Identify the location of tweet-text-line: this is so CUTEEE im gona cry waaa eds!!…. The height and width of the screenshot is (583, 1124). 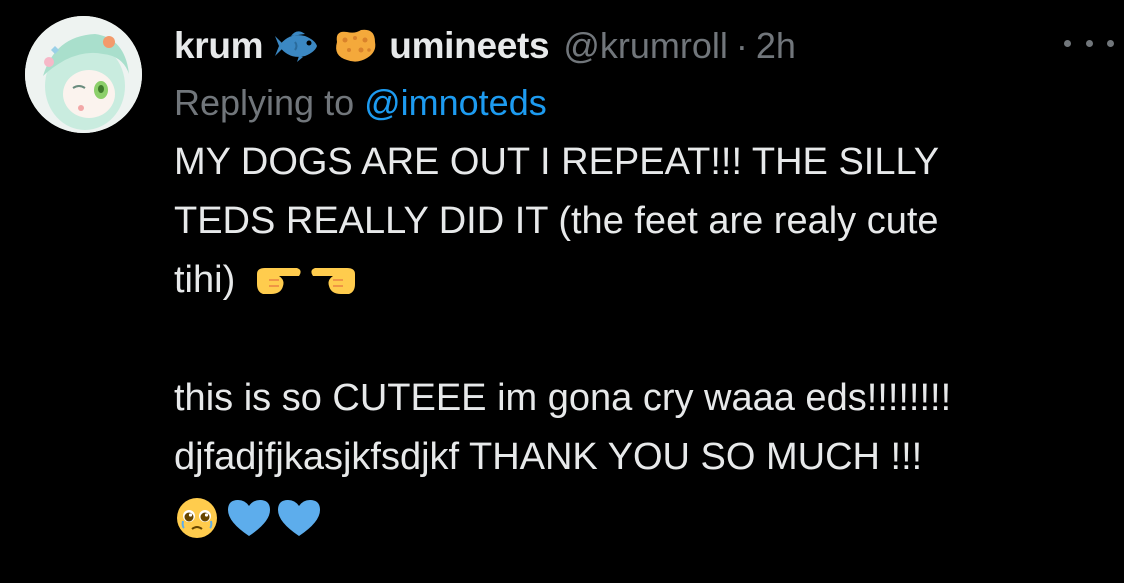
(563, 398).